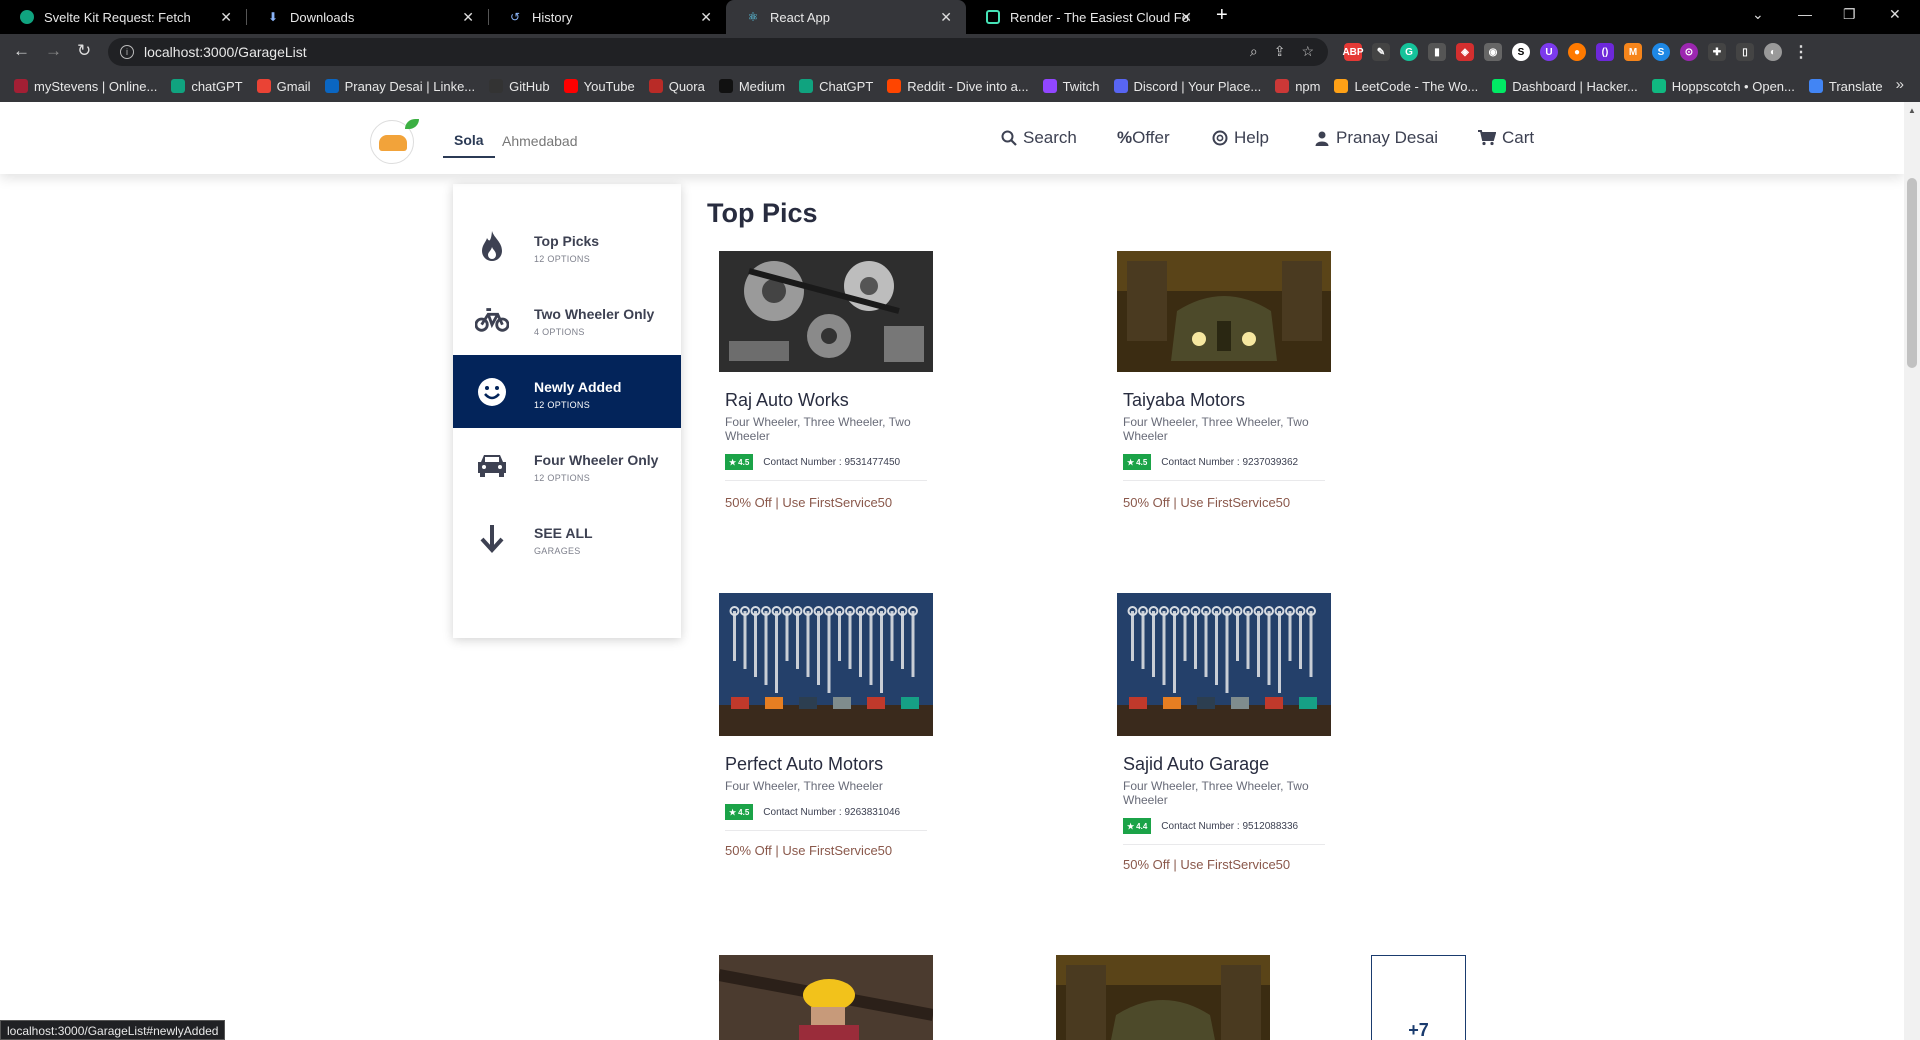  I want to click on tab-search-icon: ⌄, so click(1758, 14).